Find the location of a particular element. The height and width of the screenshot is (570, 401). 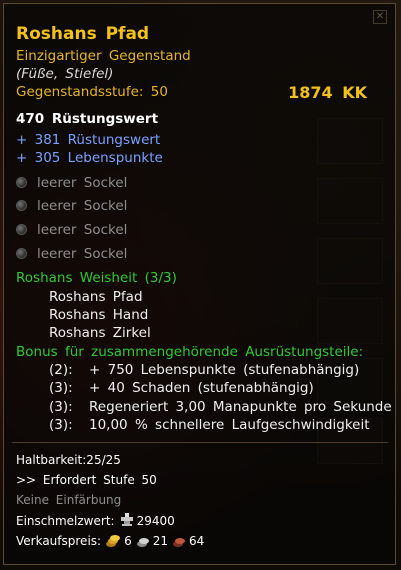

item-level-value: 50 is located at coordinates (159, 92).